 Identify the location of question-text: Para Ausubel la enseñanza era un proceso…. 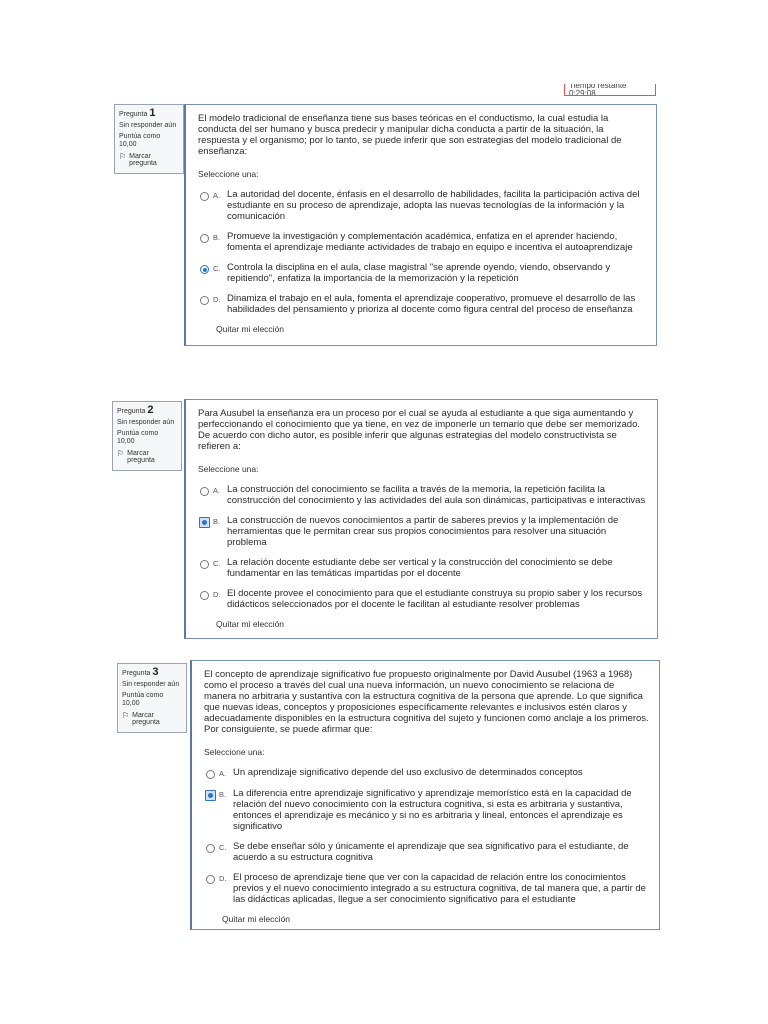
(419, 430).